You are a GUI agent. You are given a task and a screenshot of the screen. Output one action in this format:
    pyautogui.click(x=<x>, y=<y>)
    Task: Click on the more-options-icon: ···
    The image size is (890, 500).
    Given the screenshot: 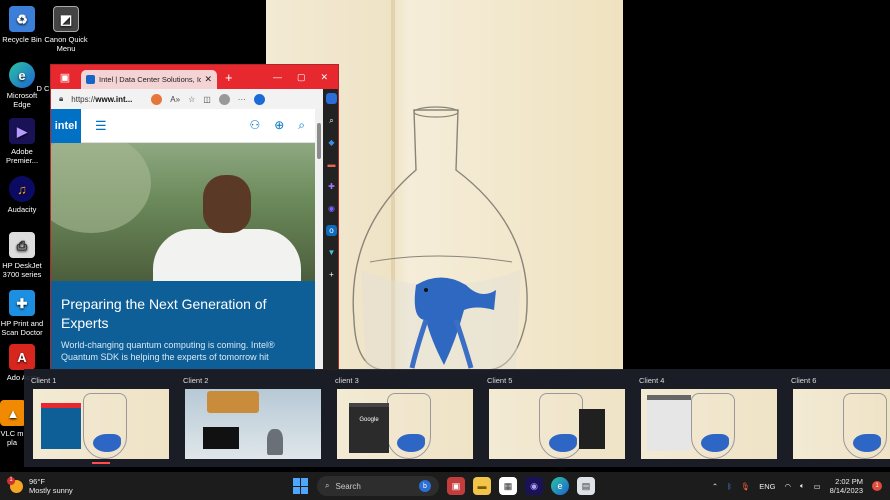 What is the action you would take?
    pyautogui.click(x=242, y=99)
    